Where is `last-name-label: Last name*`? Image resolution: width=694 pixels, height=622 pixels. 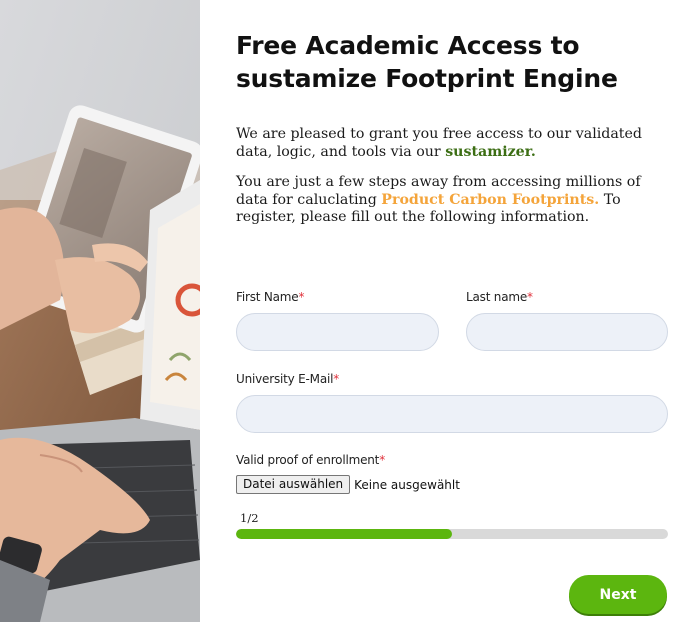
last-name-label: Last name* is located at coordinates (499, 297).